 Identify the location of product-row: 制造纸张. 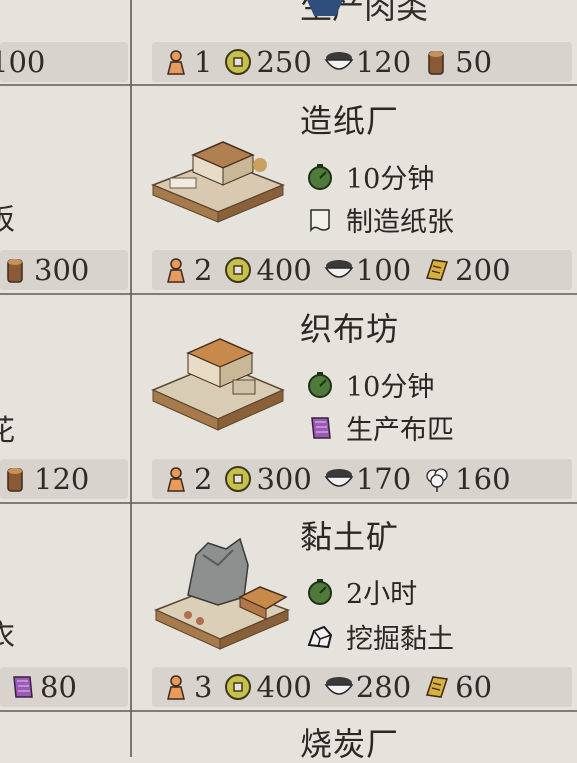
(380, 219).